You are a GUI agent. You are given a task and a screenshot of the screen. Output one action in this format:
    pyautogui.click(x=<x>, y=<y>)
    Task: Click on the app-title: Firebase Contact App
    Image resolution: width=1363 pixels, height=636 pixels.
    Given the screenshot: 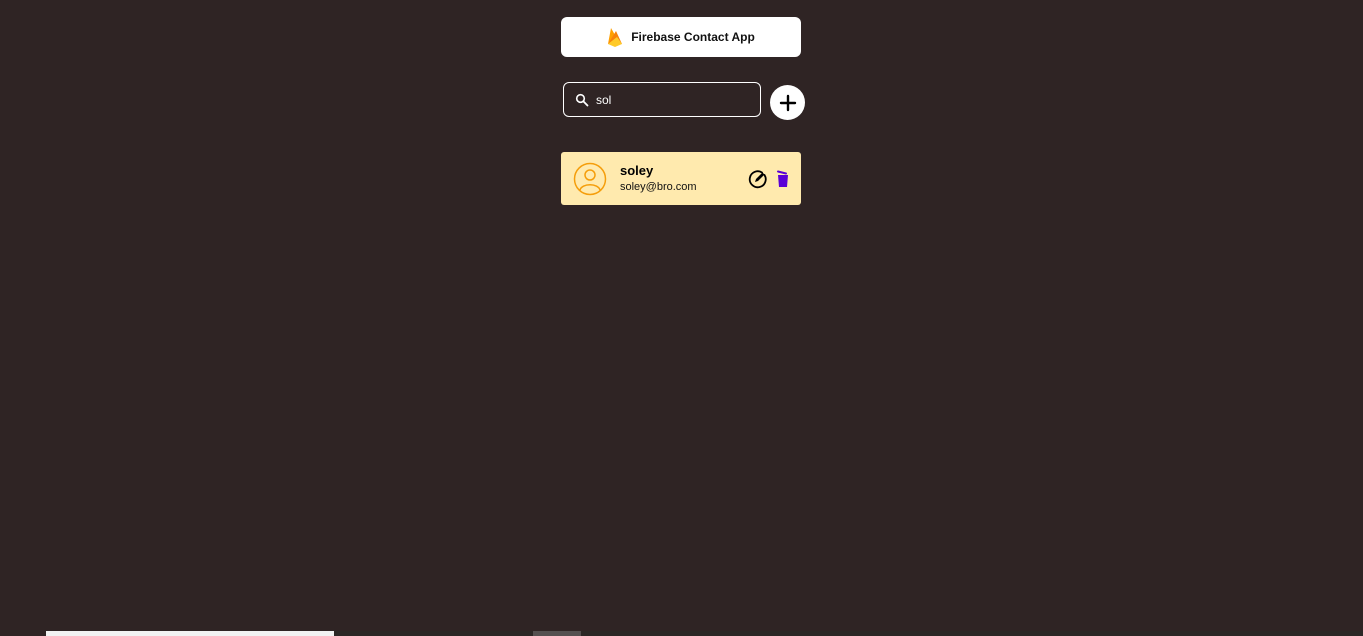 What is the action you would take?
    pyautogui.click(x=693, y=37)
    